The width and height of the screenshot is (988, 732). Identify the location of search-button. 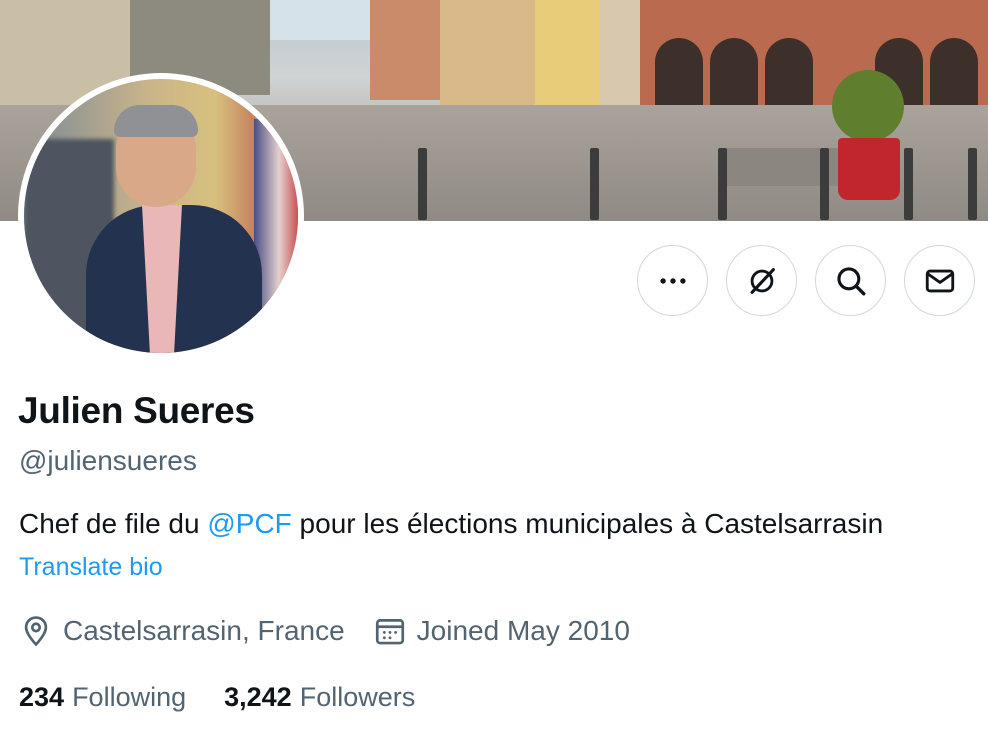
(850, 280).